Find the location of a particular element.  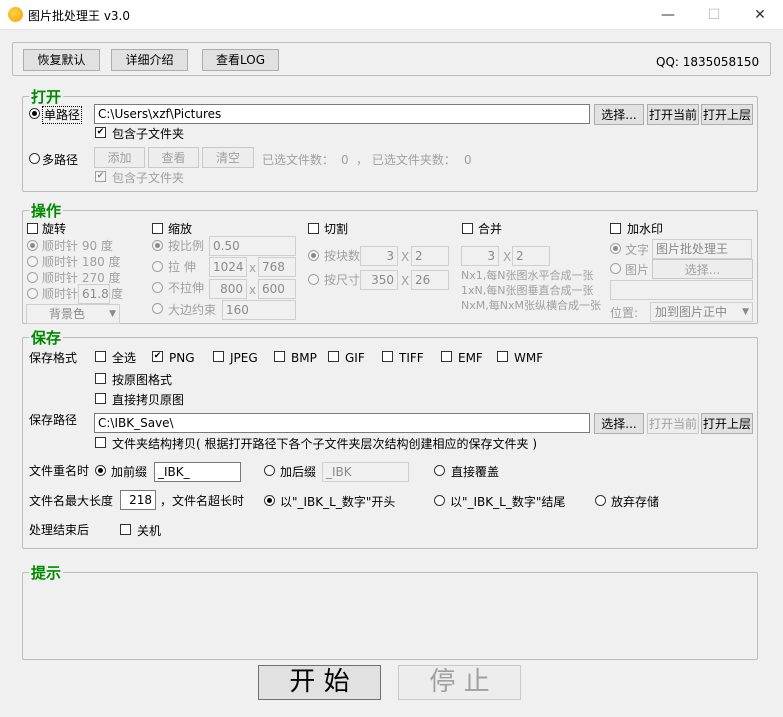

multi-path-radio is located at coordinates (34, 158).